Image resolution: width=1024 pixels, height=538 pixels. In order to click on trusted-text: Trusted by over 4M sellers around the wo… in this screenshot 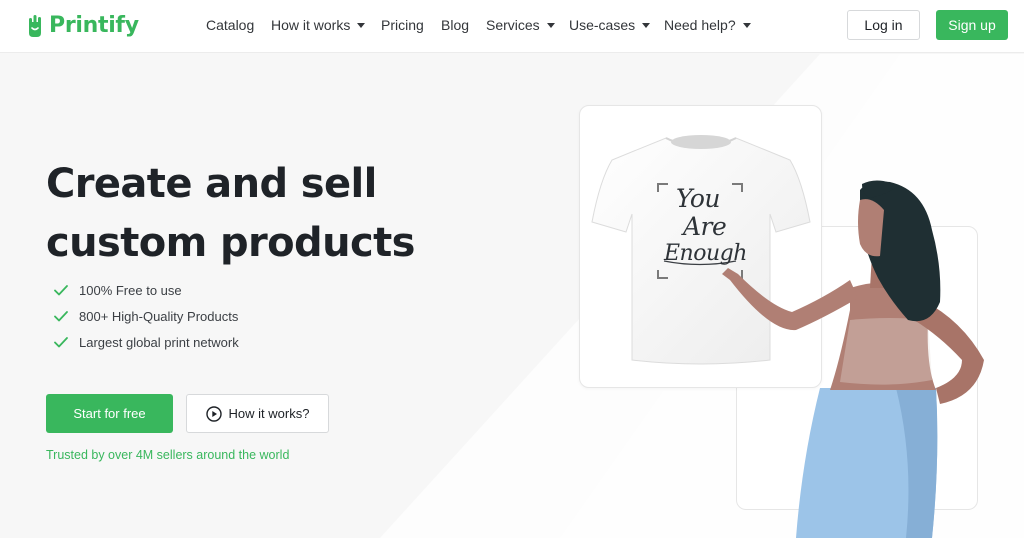, I will do `click(168, 455)`.